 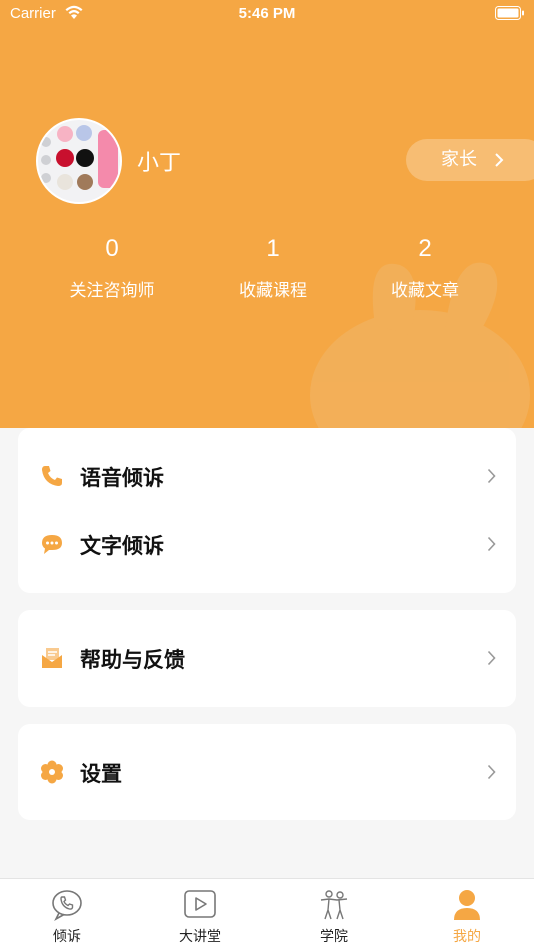 I want to click on menu-item-label: 语音倾诉, so click(x=122, y=478).